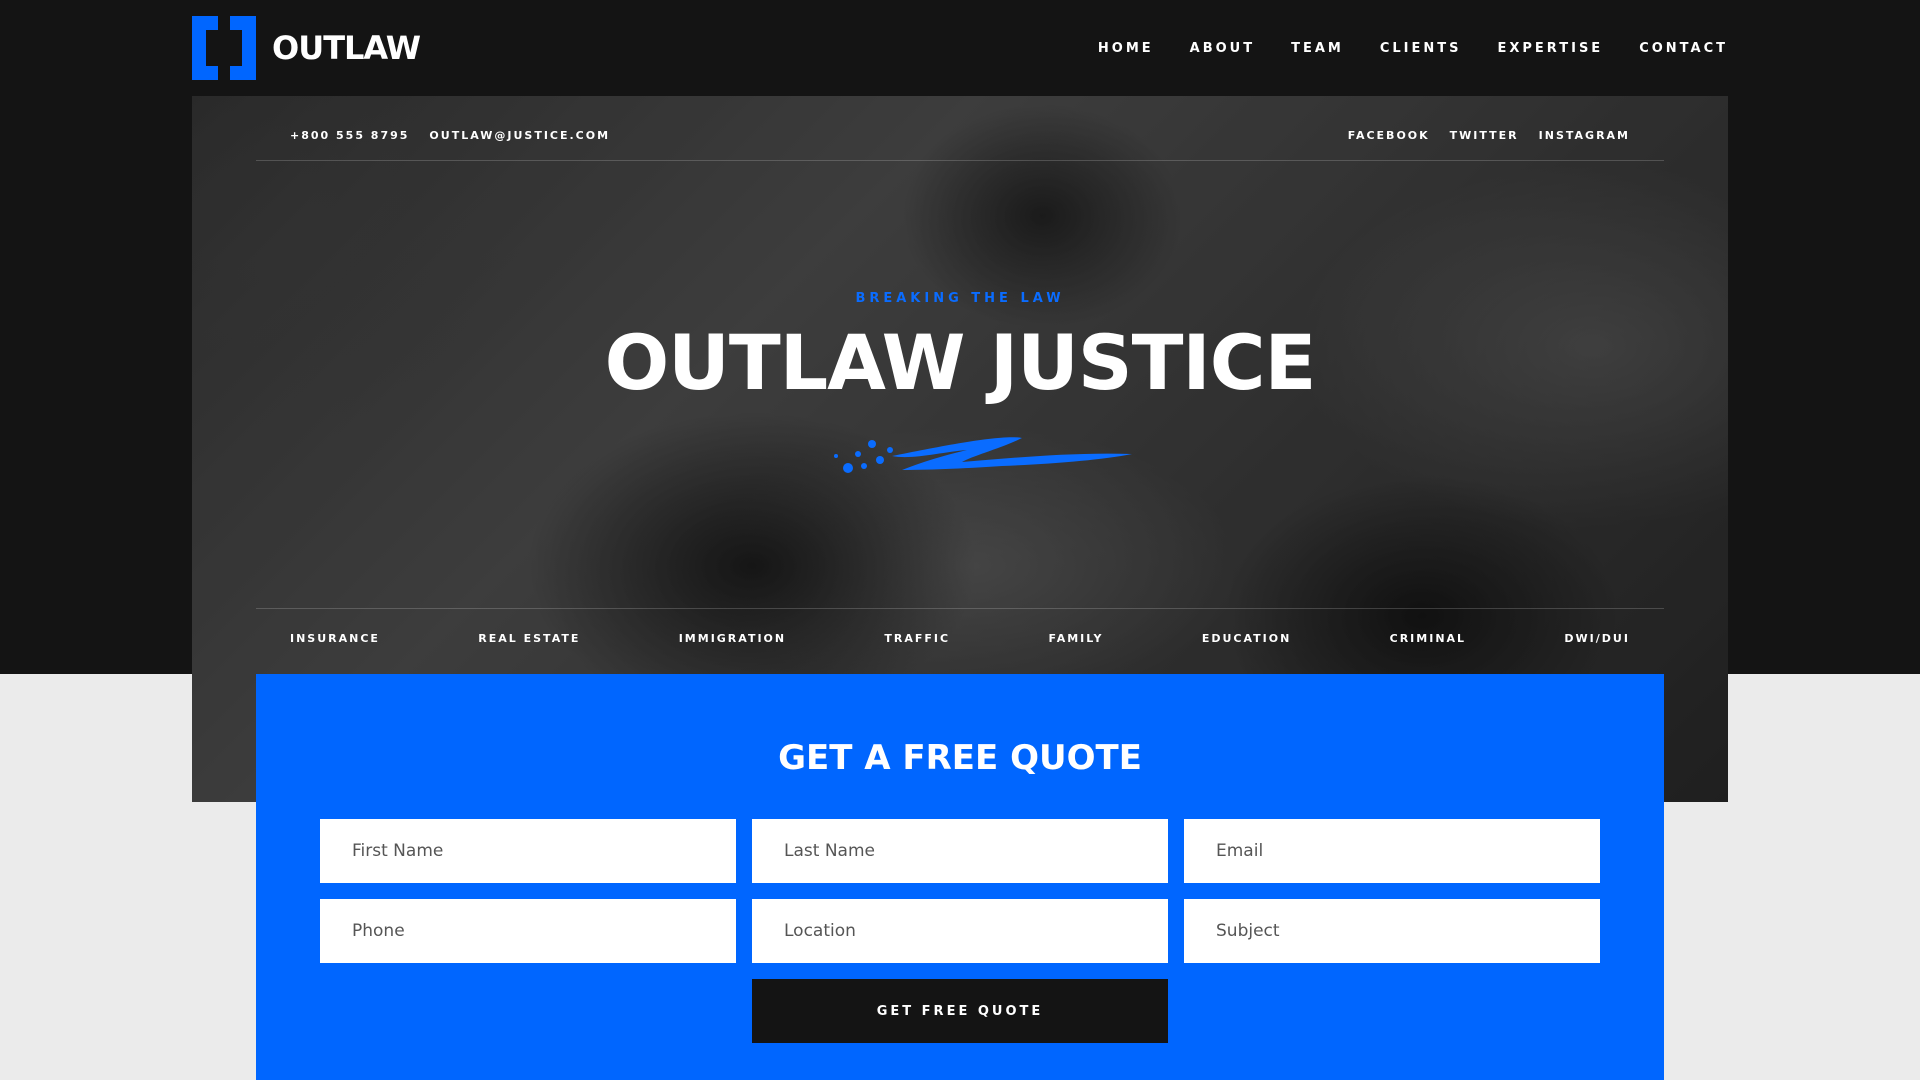 This screenshot has width=1920, height=1080. Describe the element at coordinates (960, 160) in the screenshot. I see `hero-divider-top` at that location.